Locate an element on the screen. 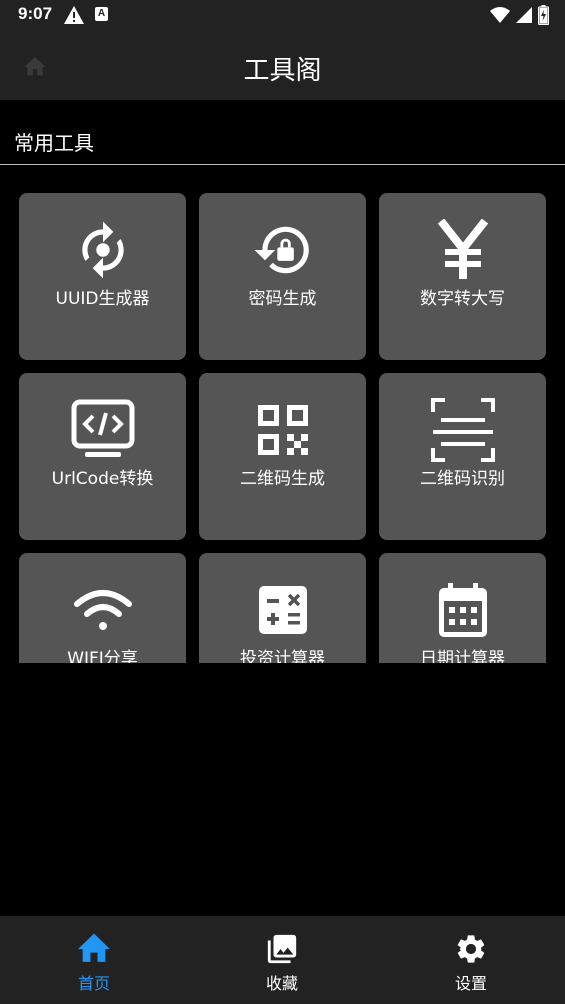  qrcode-icon is located at coordinates (282, 430).